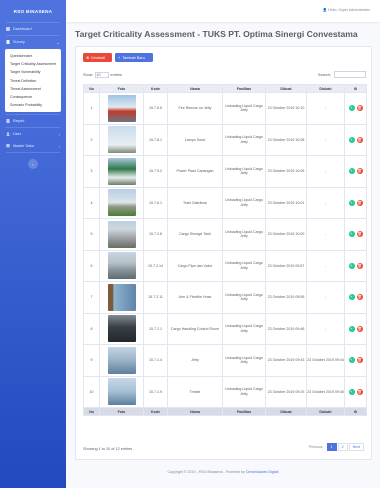  I want to click on cell-no: 4, so click(91, 202).